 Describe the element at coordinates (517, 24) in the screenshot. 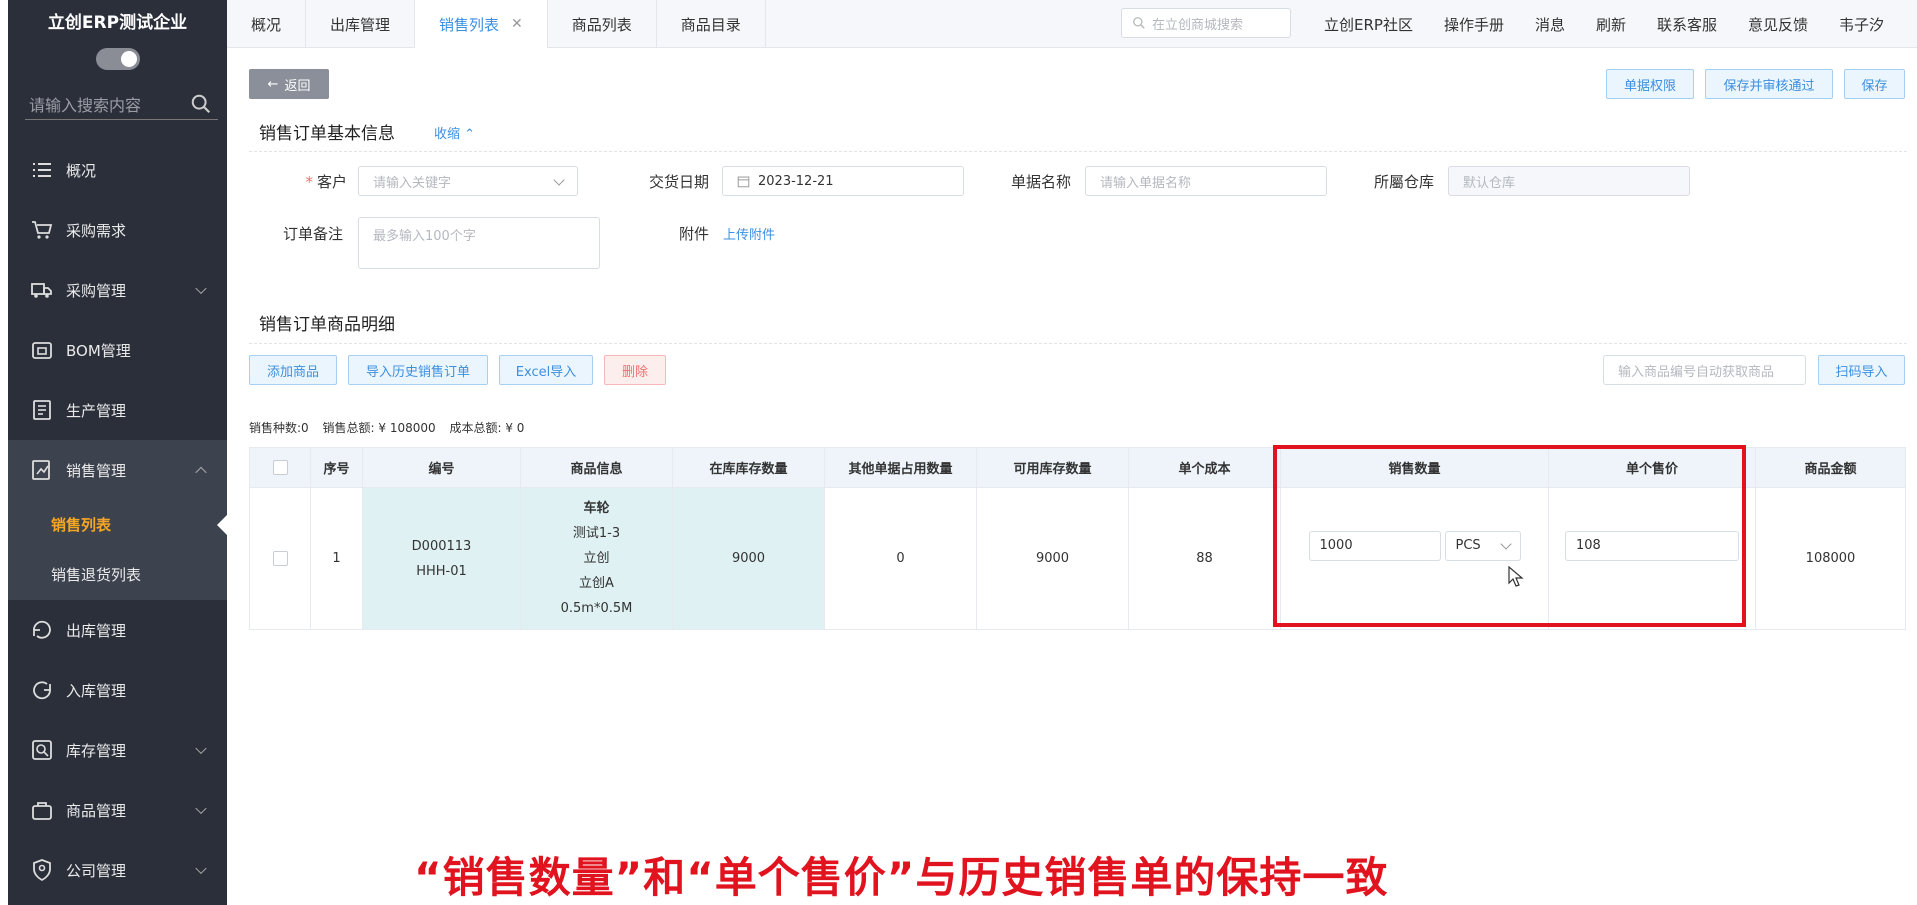

I see `close-icon: ✕` at that location.